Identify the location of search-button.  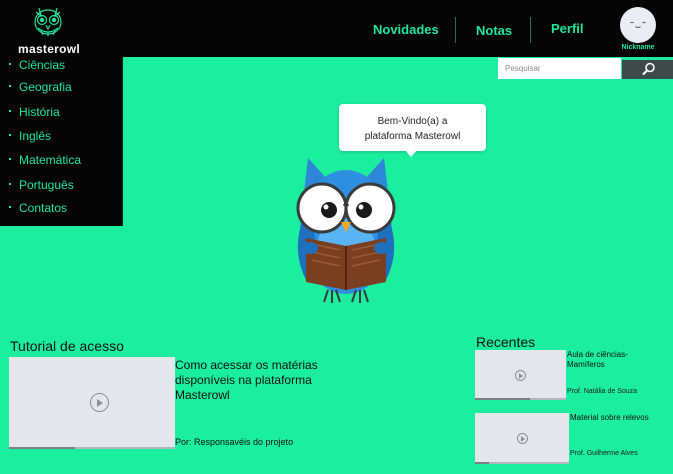
(647, 69).